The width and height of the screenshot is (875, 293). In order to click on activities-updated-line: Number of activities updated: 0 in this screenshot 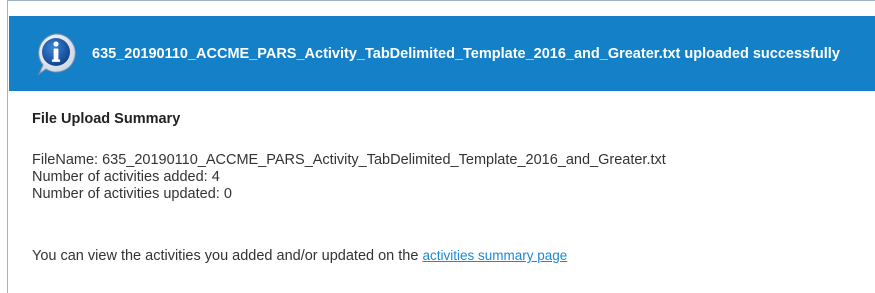, I will do `click(132, 194)`.